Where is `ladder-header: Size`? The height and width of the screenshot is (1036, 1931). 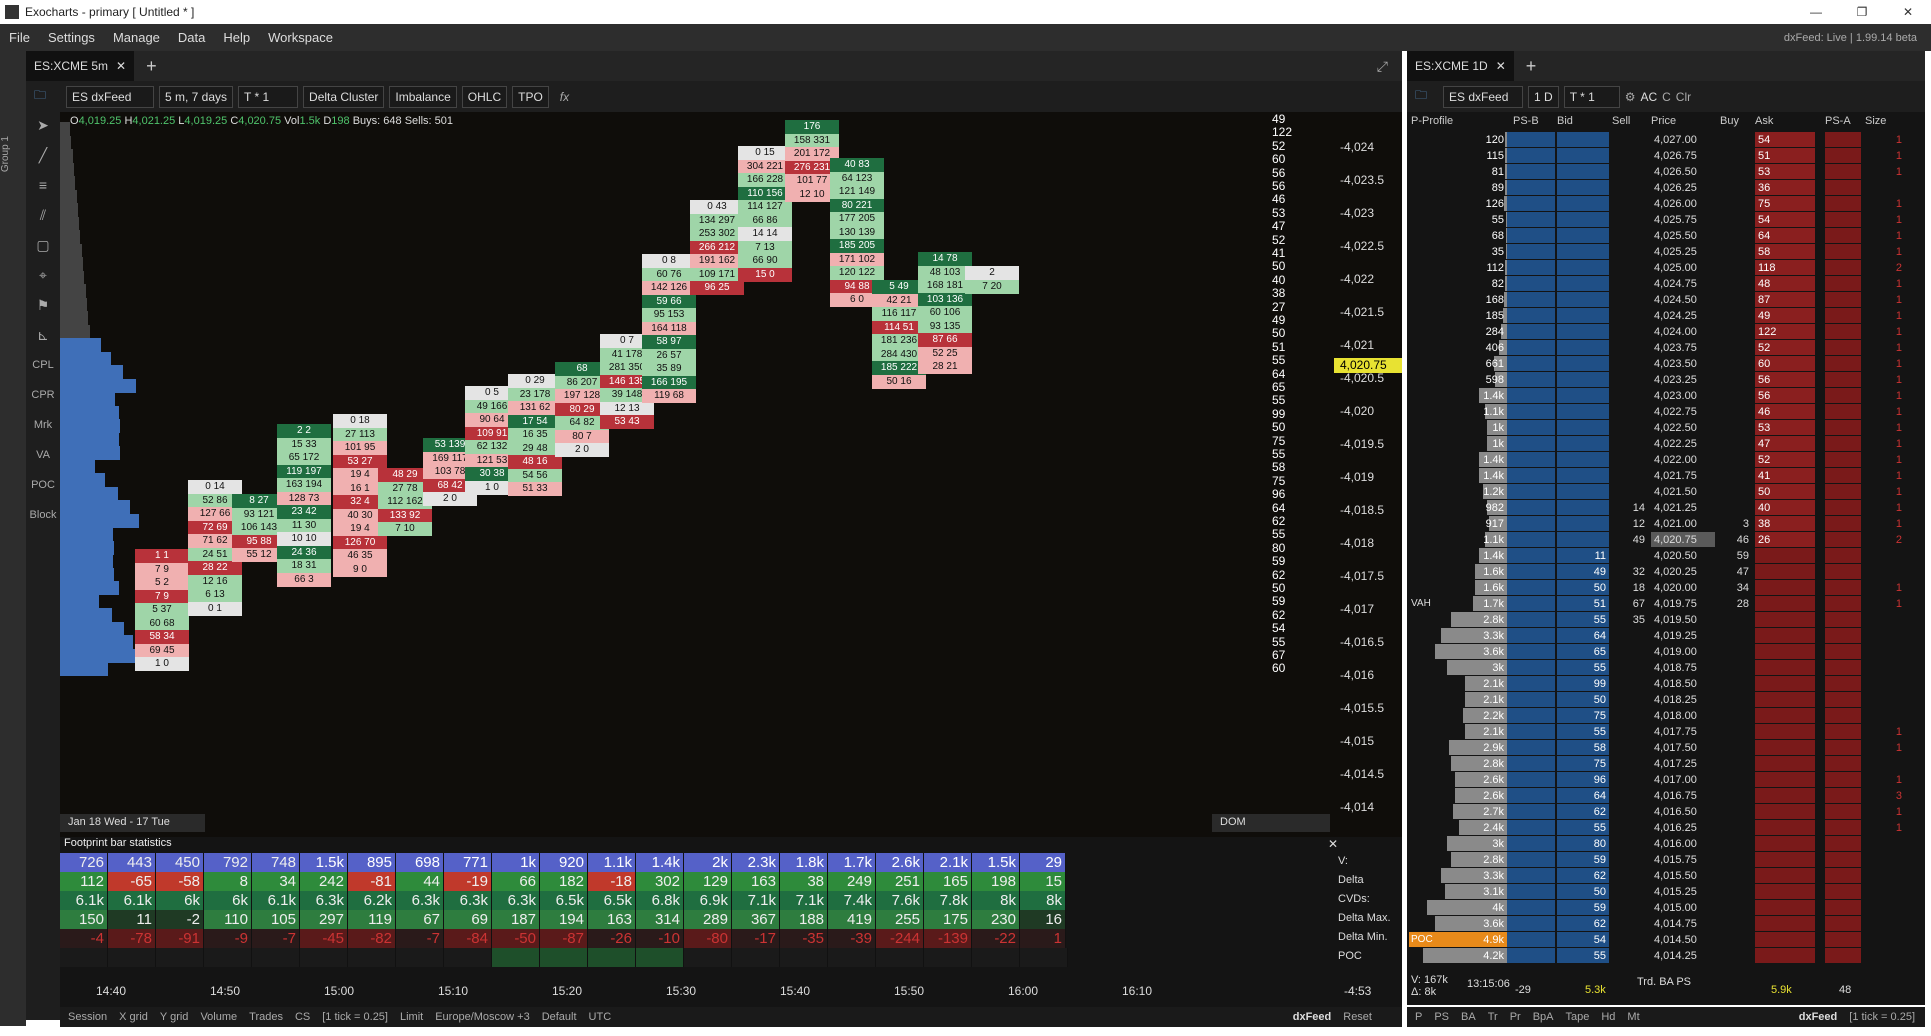 ladder-header: Size is located at coordinates (1875, 121).